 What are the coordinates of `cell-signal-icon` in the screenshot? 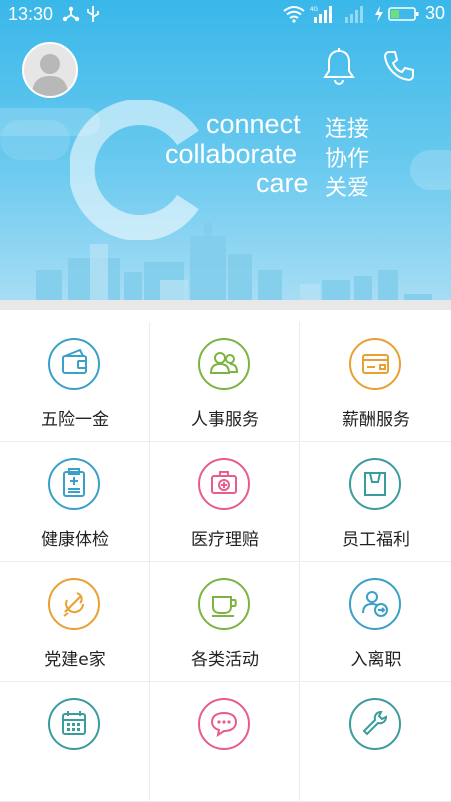 It's located at (354, 14).